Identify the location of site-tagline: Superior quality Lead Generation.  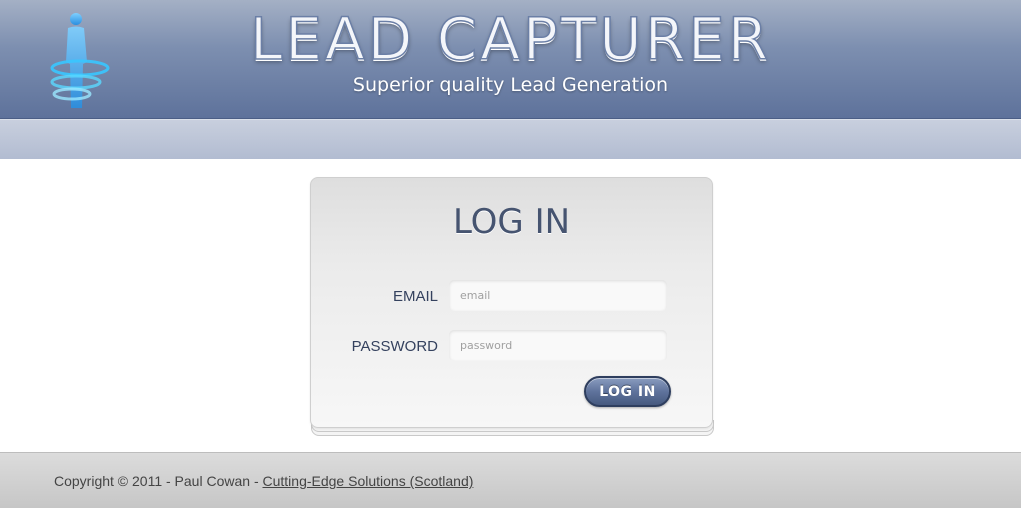
(510, 85).